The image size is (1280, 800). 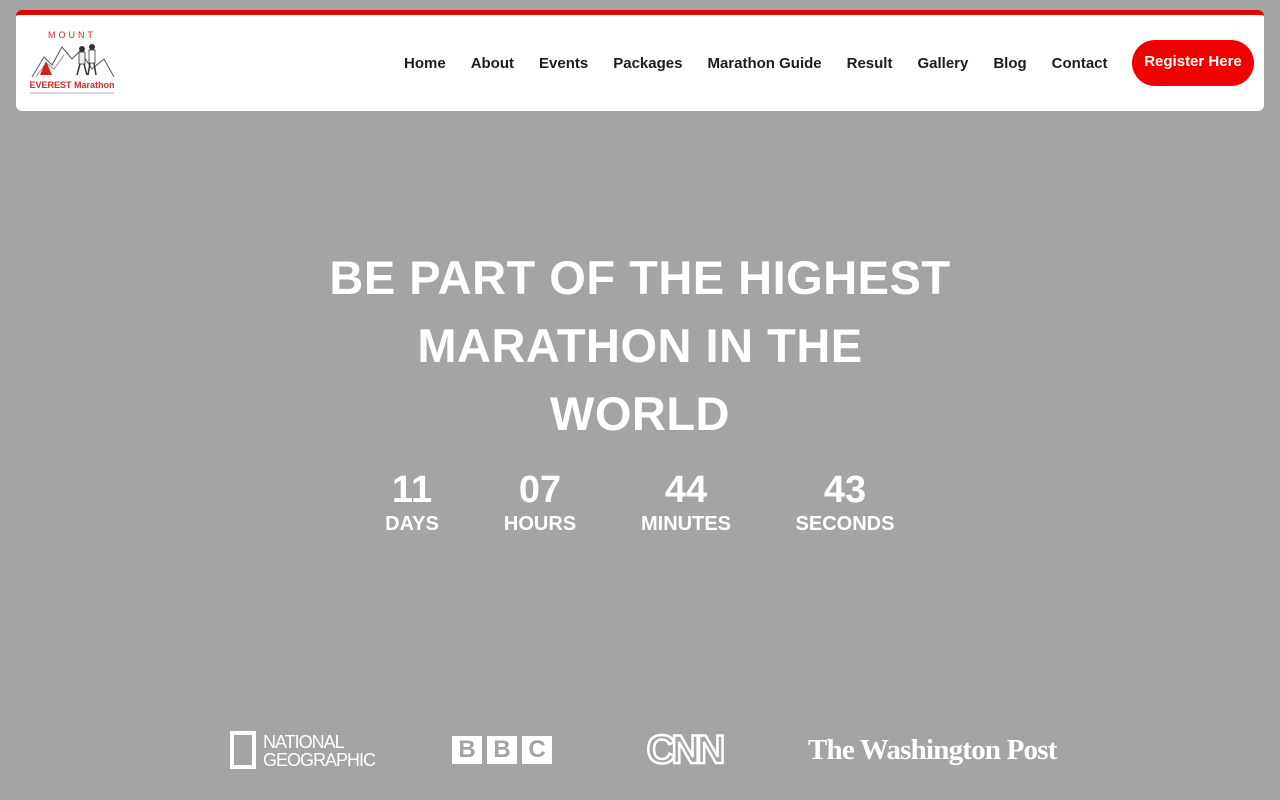 I want to click on countdown-minutes-label: MINUTES, so click(x=686, y=524).